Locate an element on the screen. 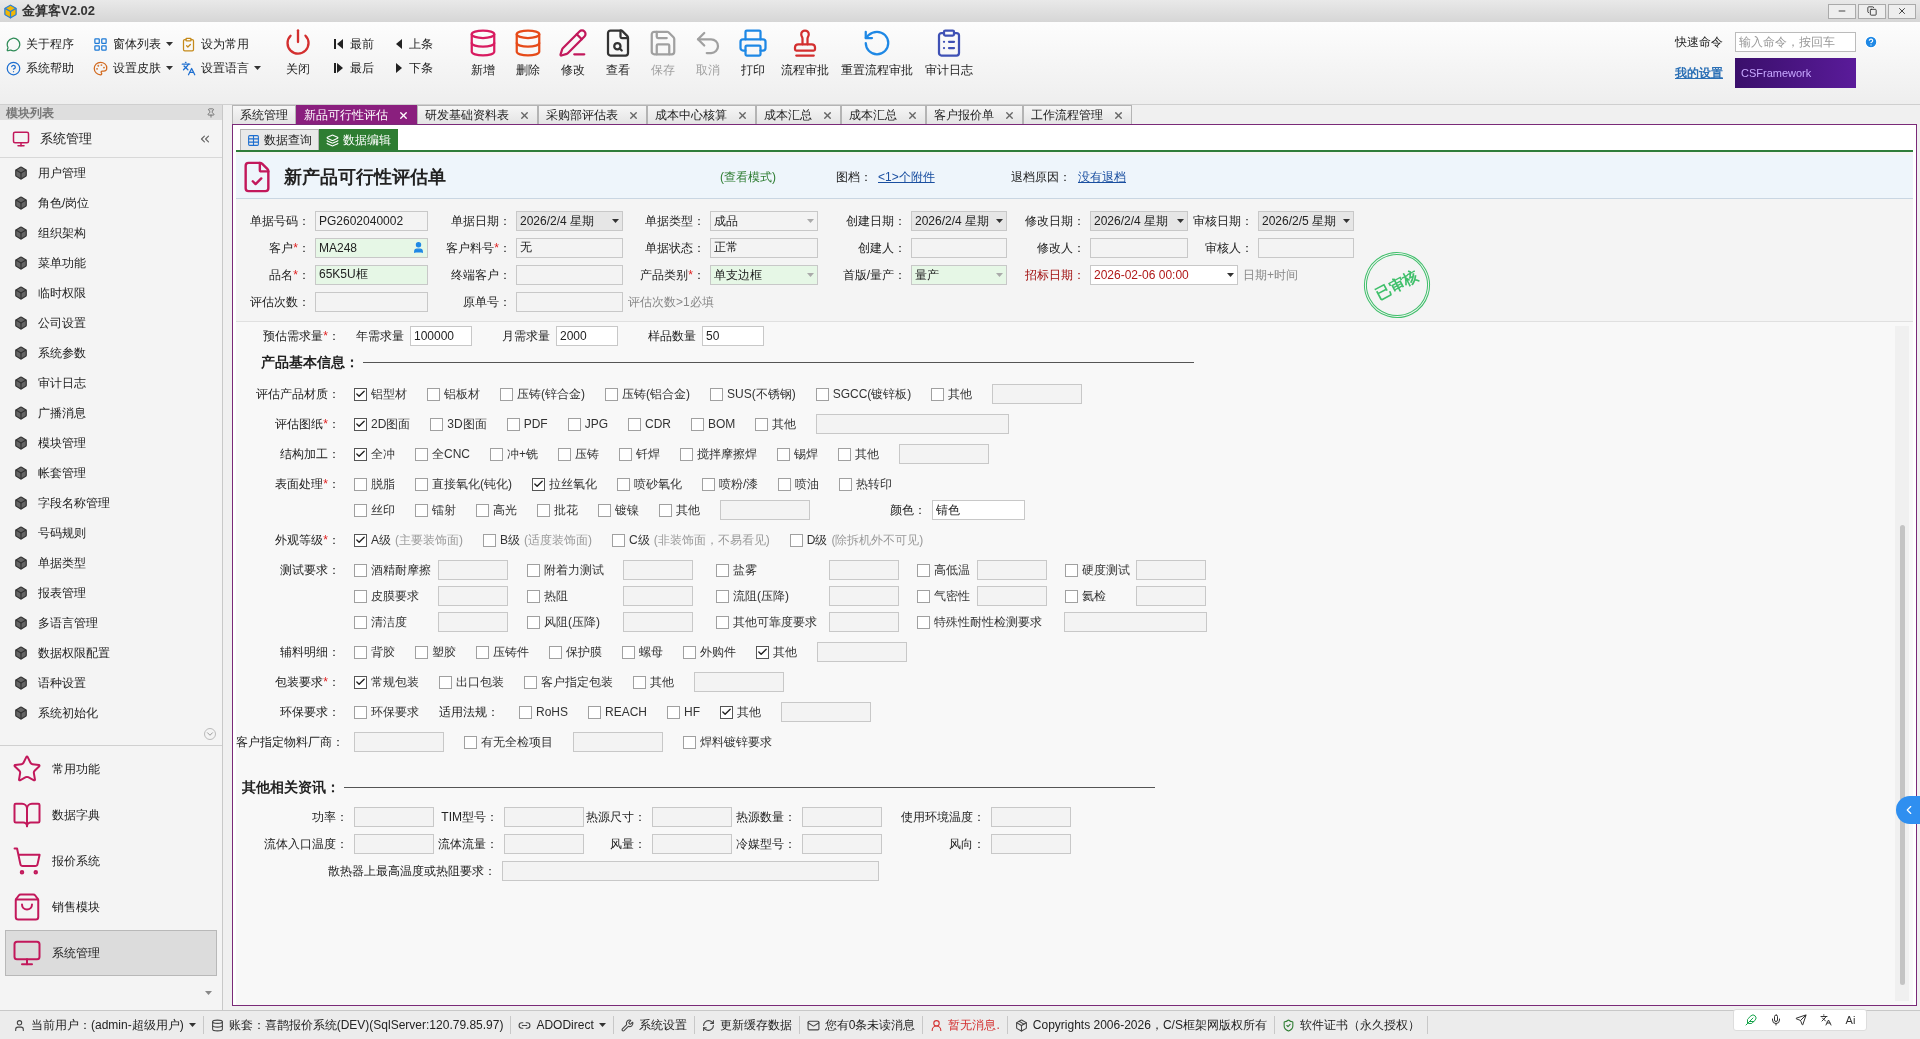  user-icon is located at coordinates (418, 247).